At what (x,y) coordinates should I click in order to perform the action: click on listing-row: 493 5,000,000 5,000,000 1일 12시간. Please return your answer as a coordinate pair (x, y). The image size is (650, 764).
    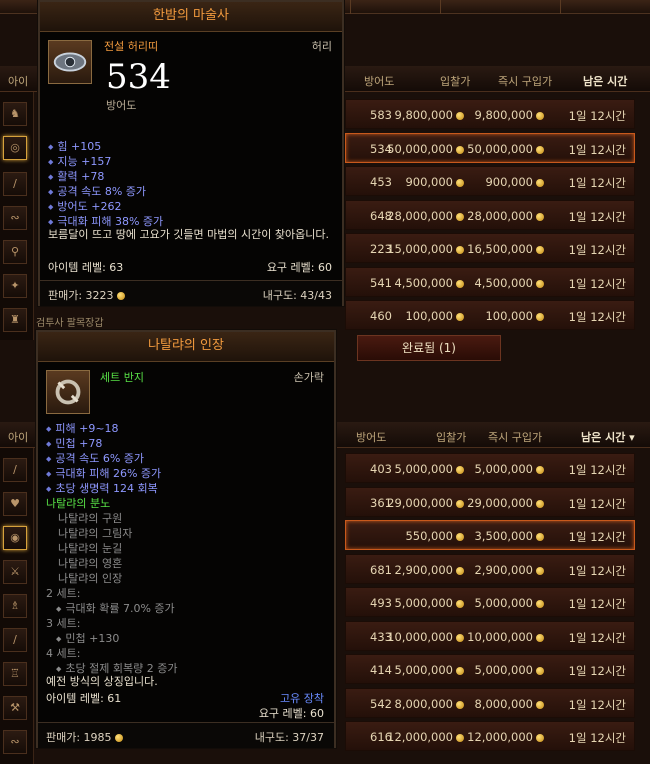
    Looking at the image, I should click on (490, 602).